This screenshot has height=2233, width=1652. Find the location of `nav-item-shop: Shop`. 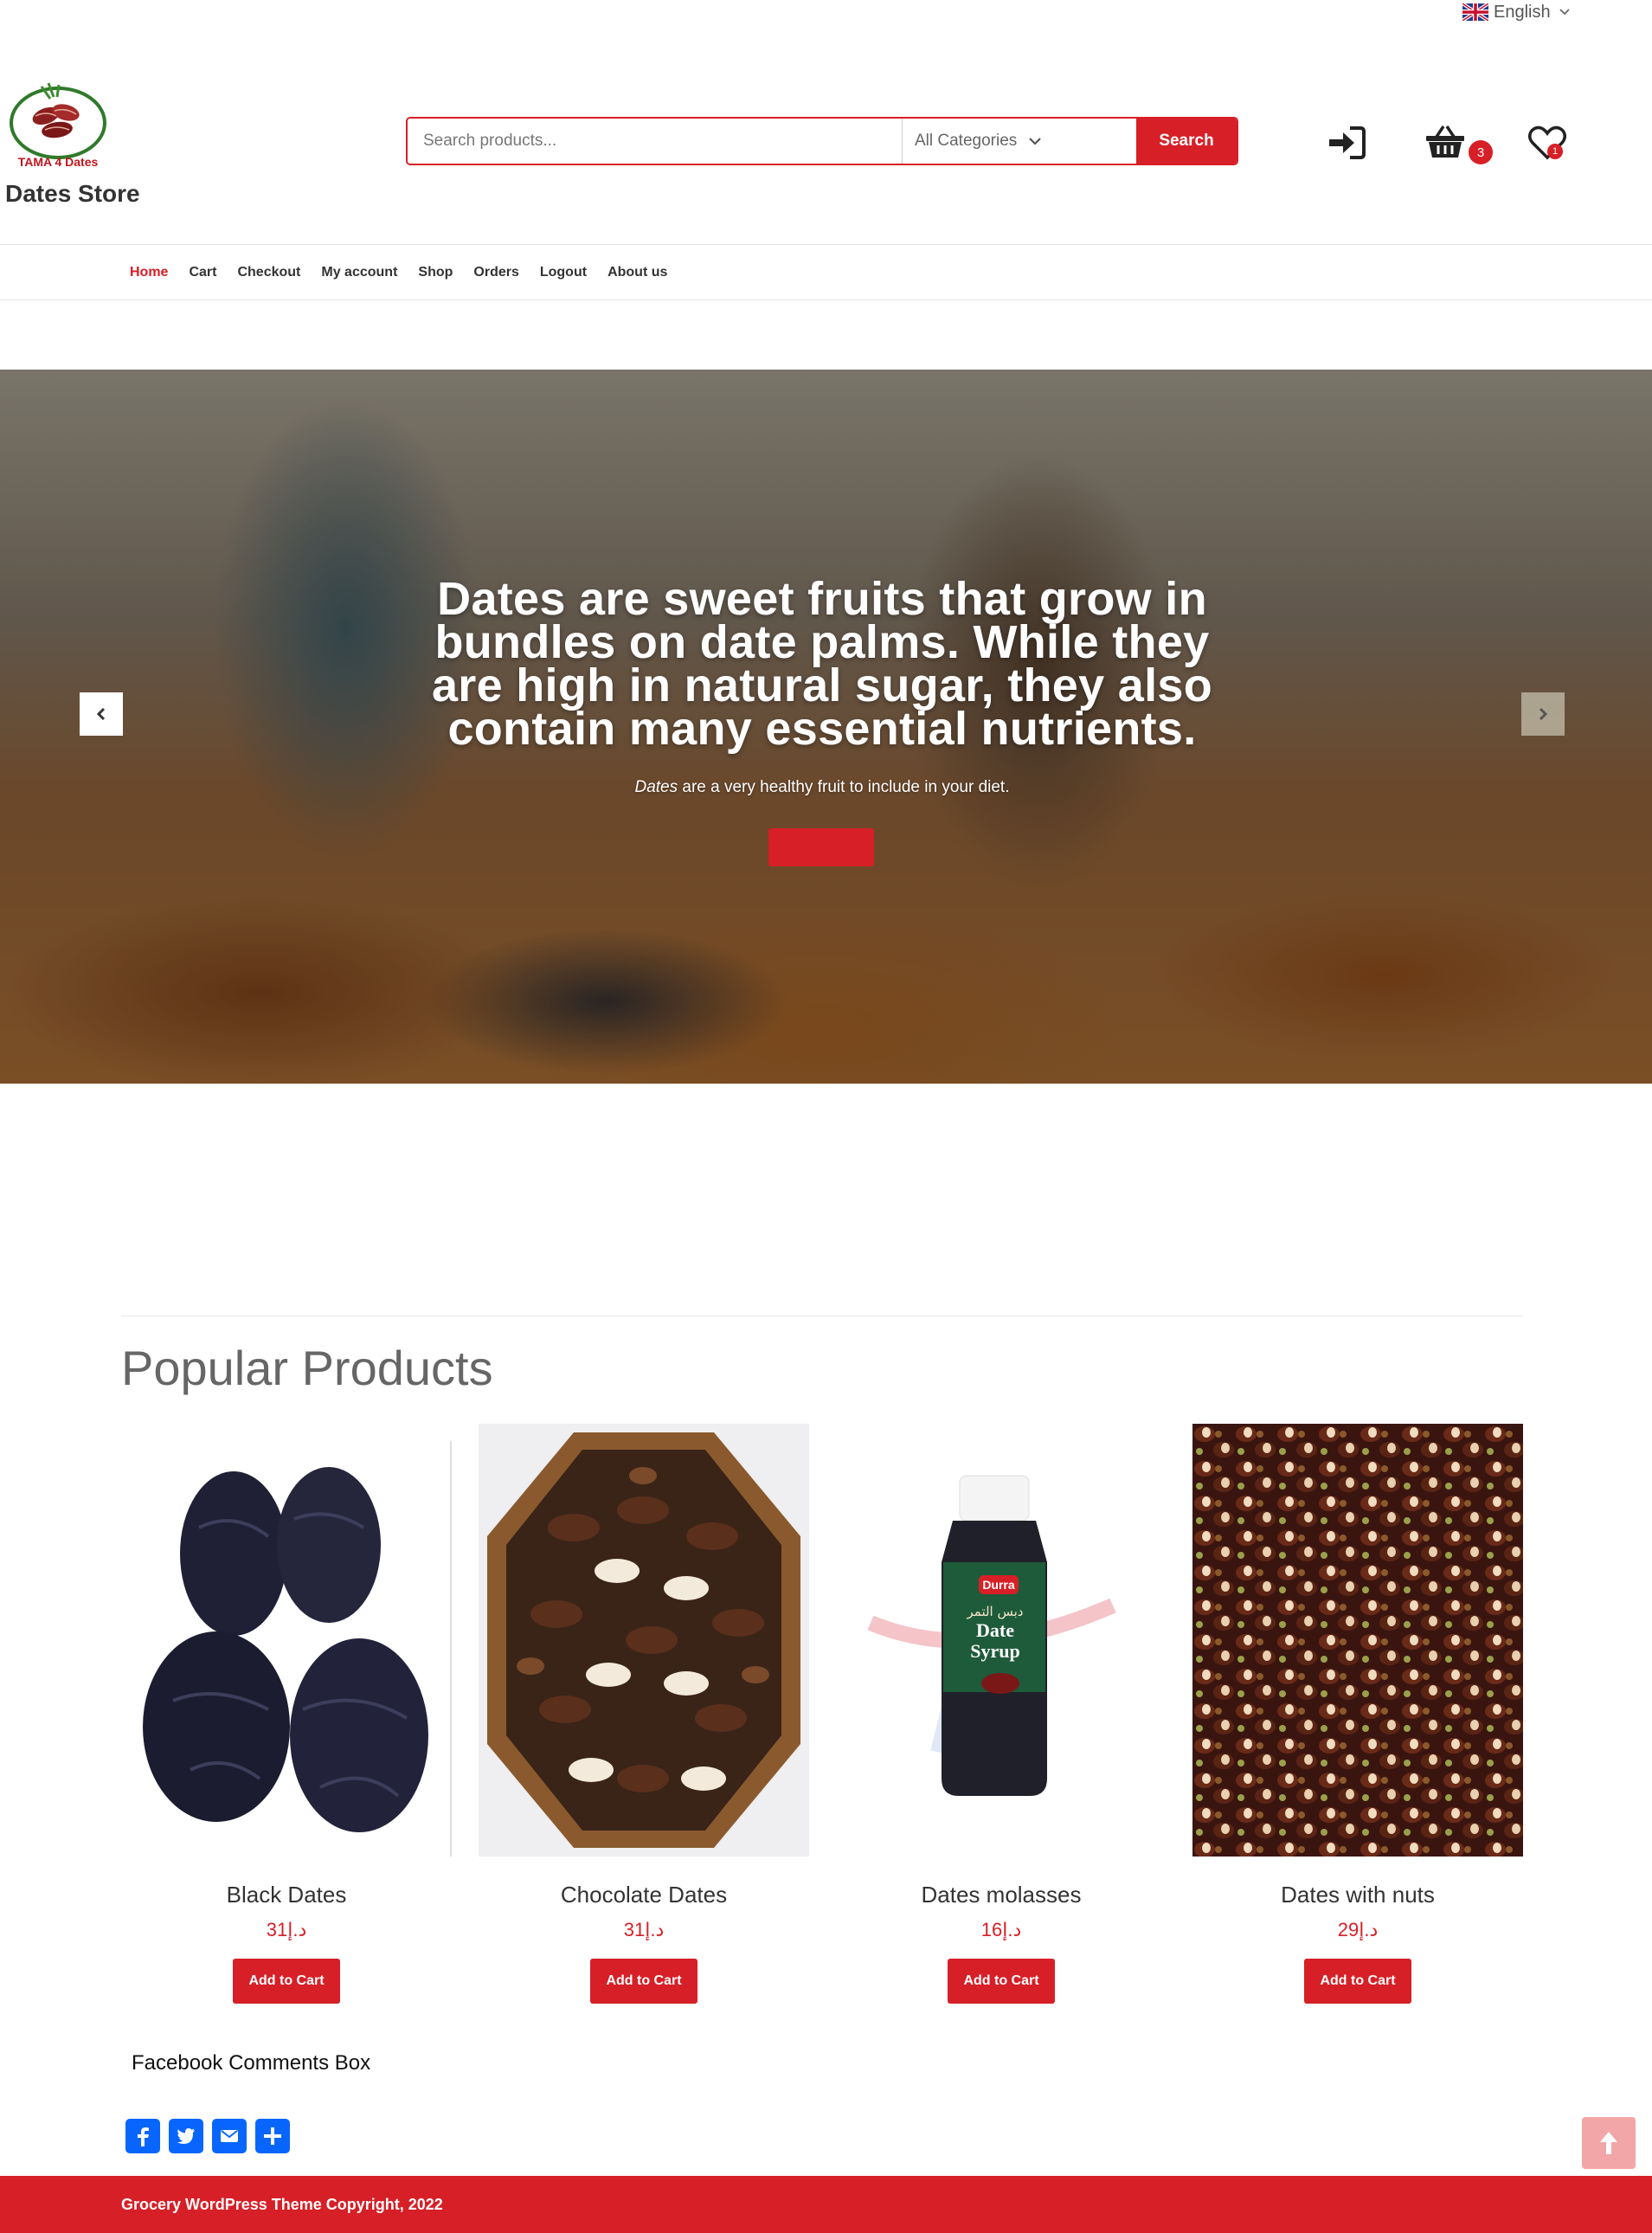

nav-item-shop: Shop is located at coordinates (435, 272).